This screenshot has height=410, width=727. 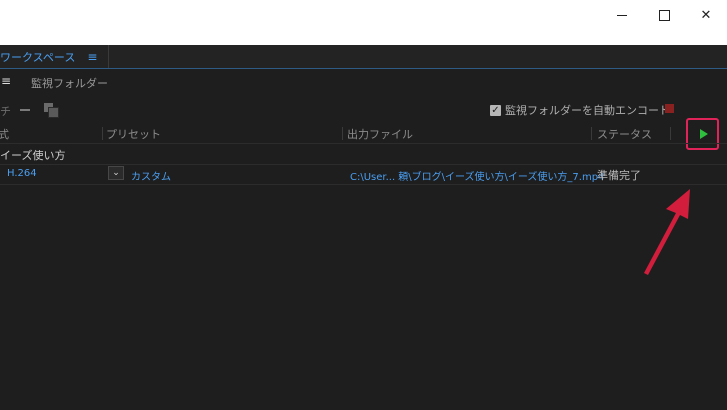 What do you see at coordinates (619, 175) in the screenshot?
I see `item-status: 準備完了` at bounding box center [619, 175].